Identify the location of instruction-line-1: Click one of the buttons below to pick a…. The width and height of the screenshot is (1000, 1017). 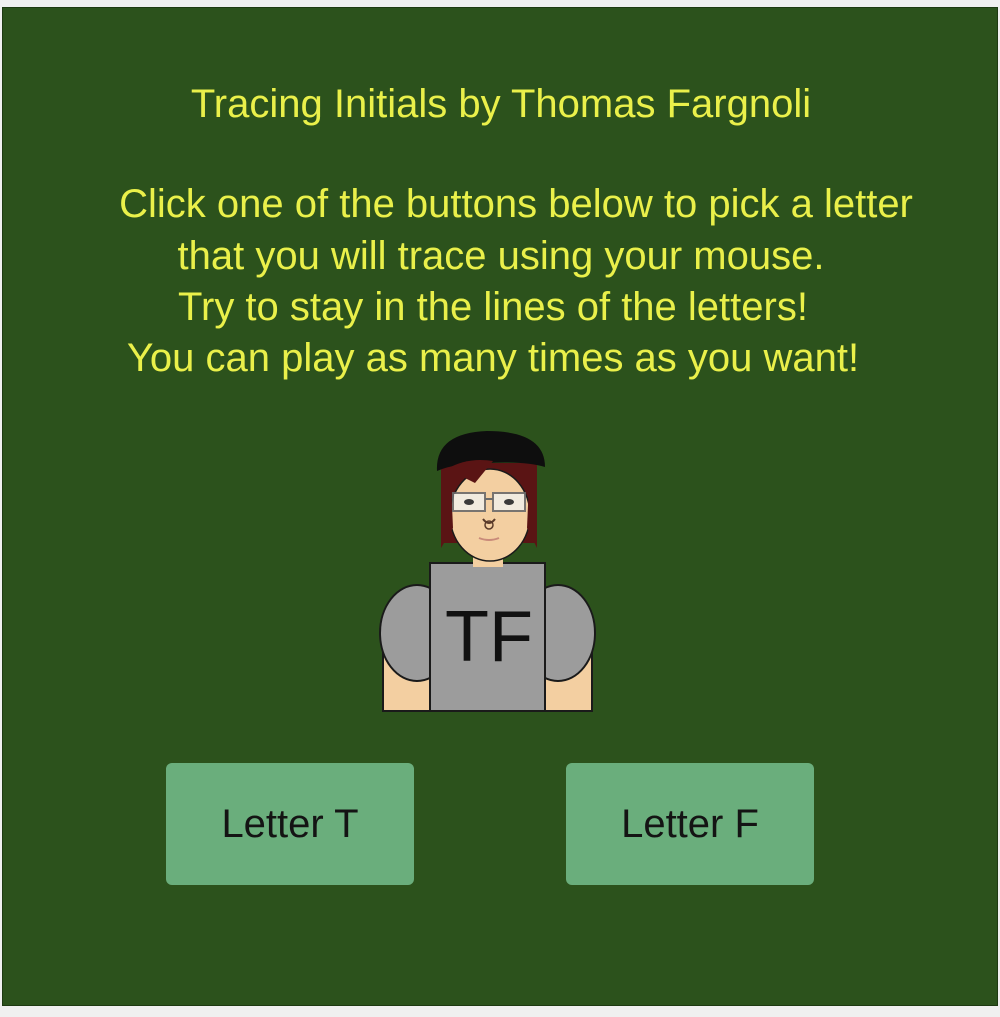
(516, 204).